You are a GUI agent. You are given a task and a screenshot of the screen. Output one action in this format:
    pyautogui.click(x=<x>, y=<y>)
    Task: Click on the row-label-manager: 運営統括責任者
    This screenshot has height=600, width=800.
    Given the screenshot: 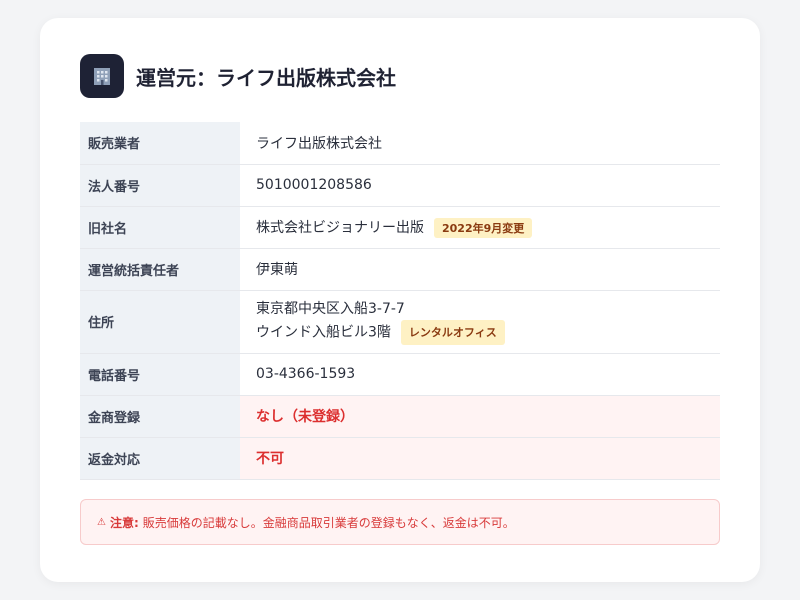 What is the action you would take?
    pyautogui.click(x=160, y=269)
    